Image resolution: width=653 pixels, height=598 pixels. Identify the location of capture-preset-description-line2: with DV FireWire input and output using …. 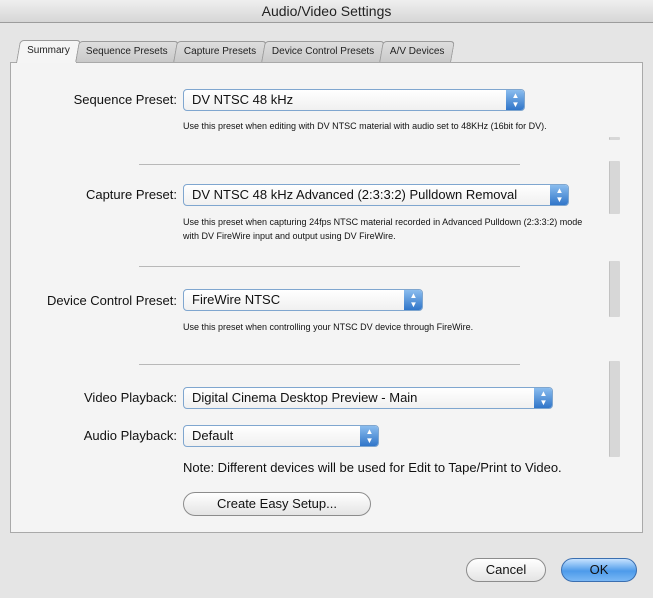
(289, 236).